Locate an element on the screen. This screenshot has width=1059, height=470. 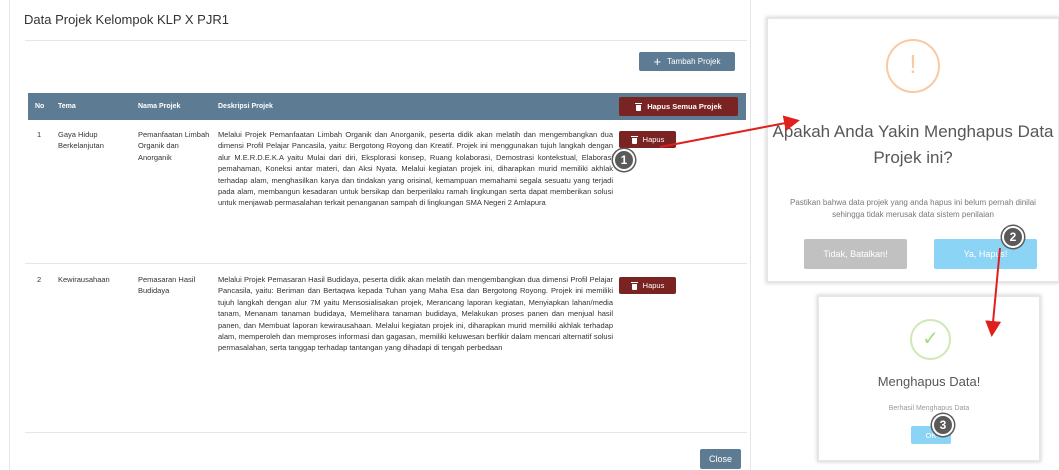
step-marker: 2 is located at coordinates (1013, 237).